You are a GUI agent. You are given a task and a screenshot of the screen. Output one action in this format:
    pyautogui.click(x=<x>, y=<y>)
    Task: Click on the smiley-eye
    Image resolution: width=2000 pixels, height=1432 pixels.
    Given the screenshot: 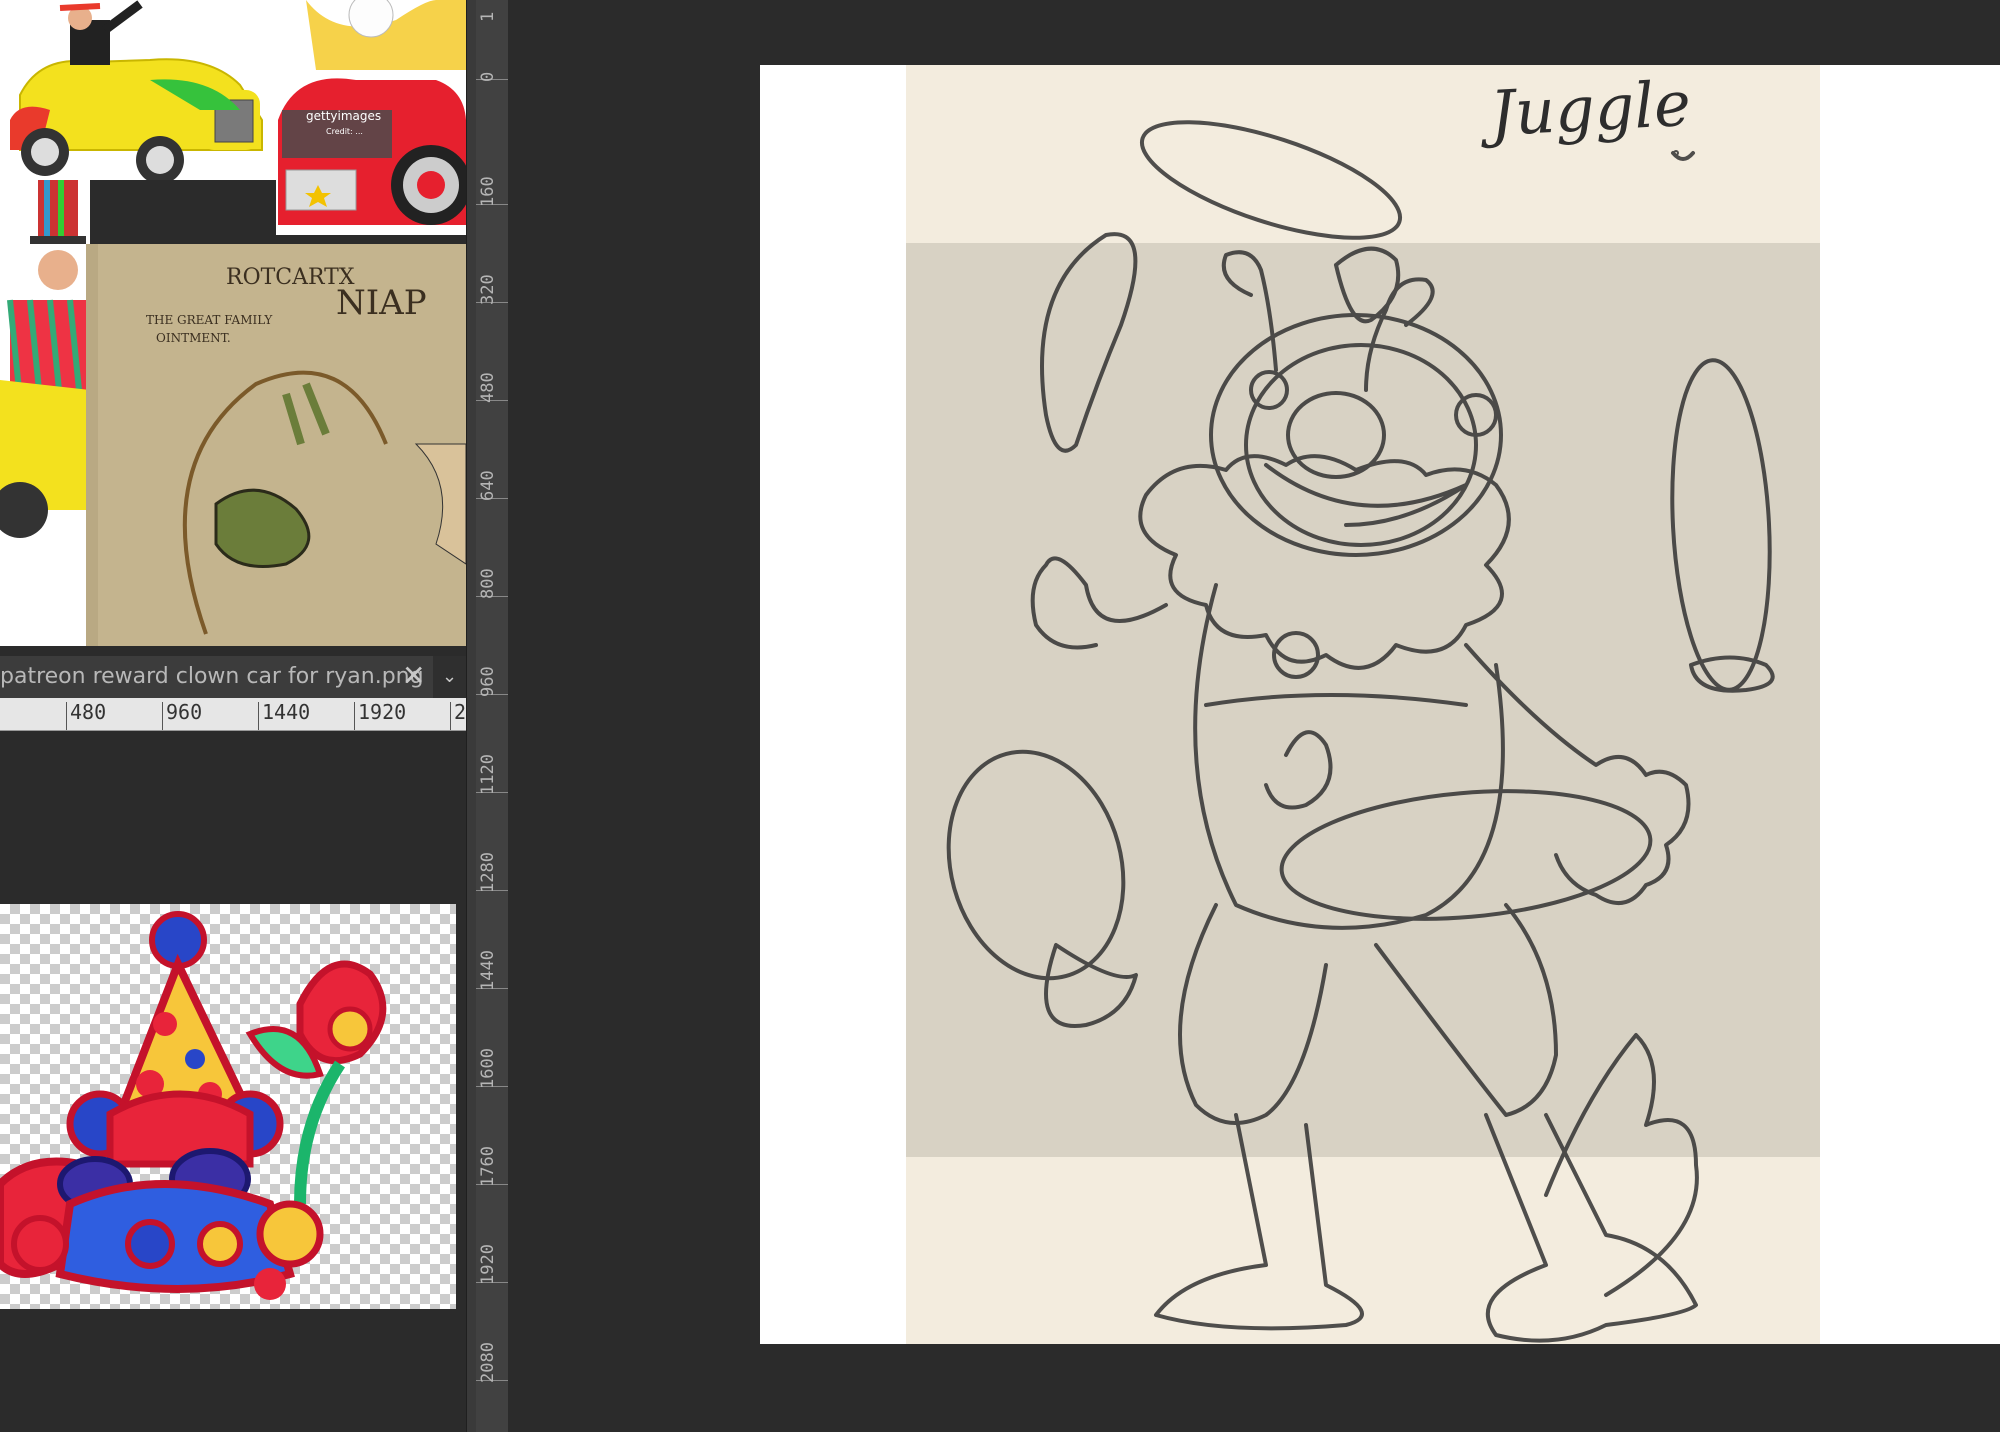 What is the action you would take?
    pyautogui.click(x=1676, y=153)
    